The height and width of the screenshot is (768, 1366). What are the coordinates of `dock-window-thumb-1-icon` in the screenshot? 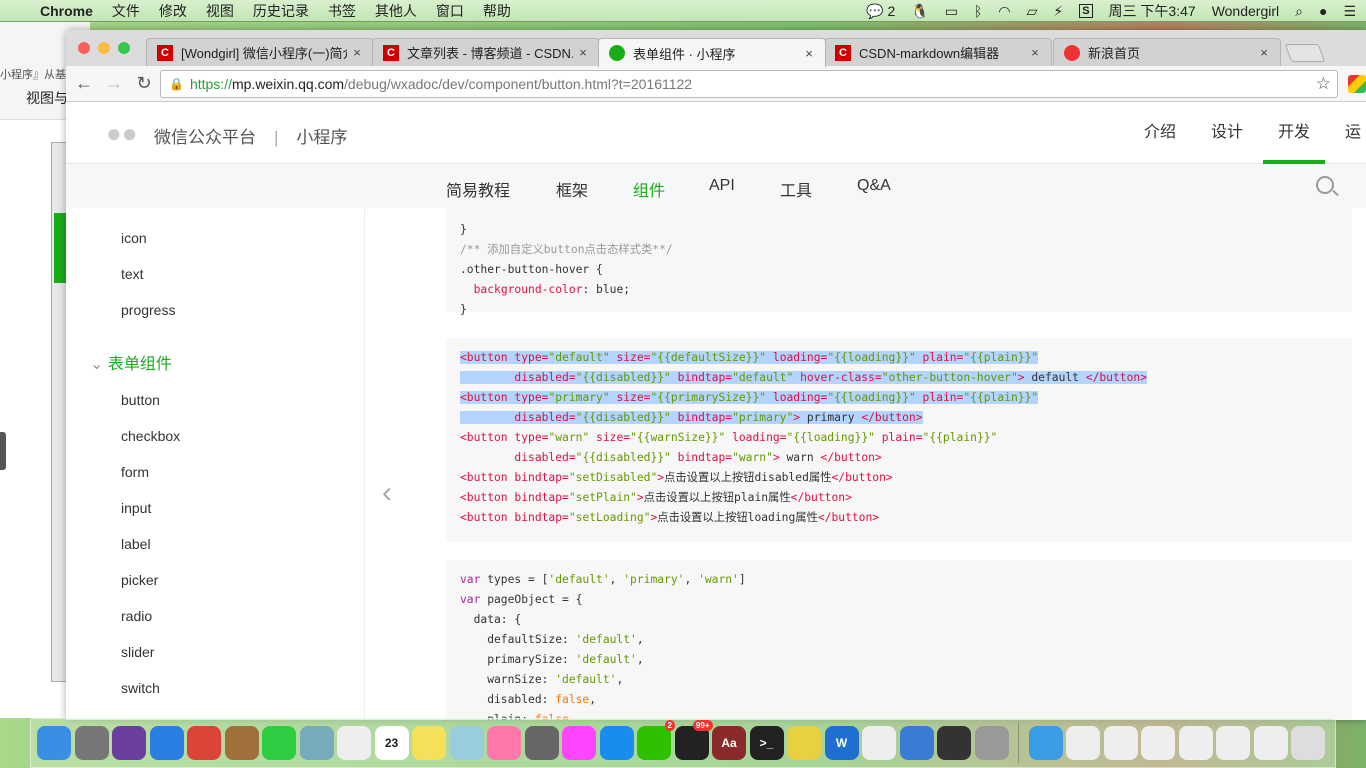 It's located at (1083, 743).